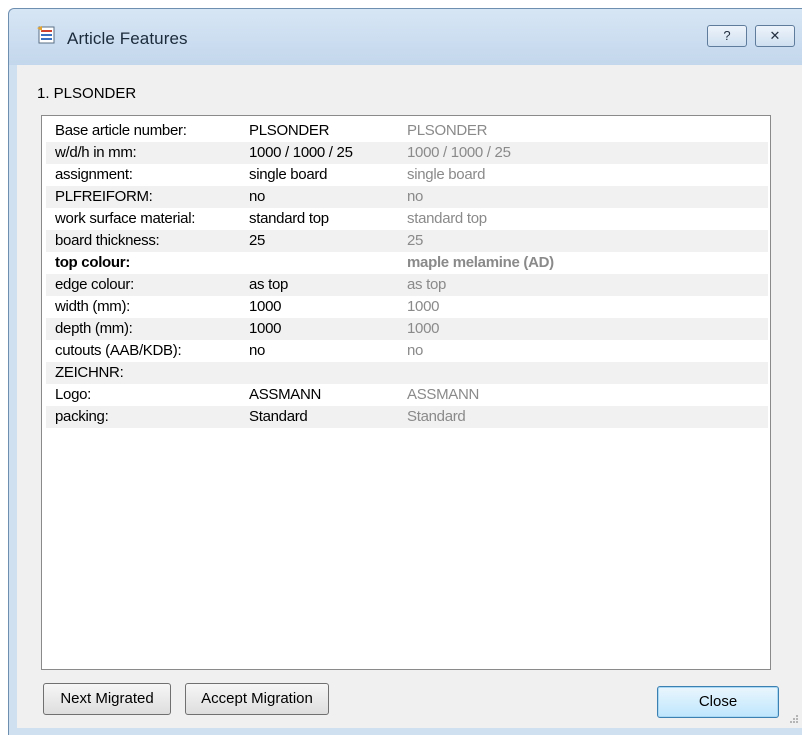  I want to click on feature-row: assignment: single board single board, so click(407, 175).